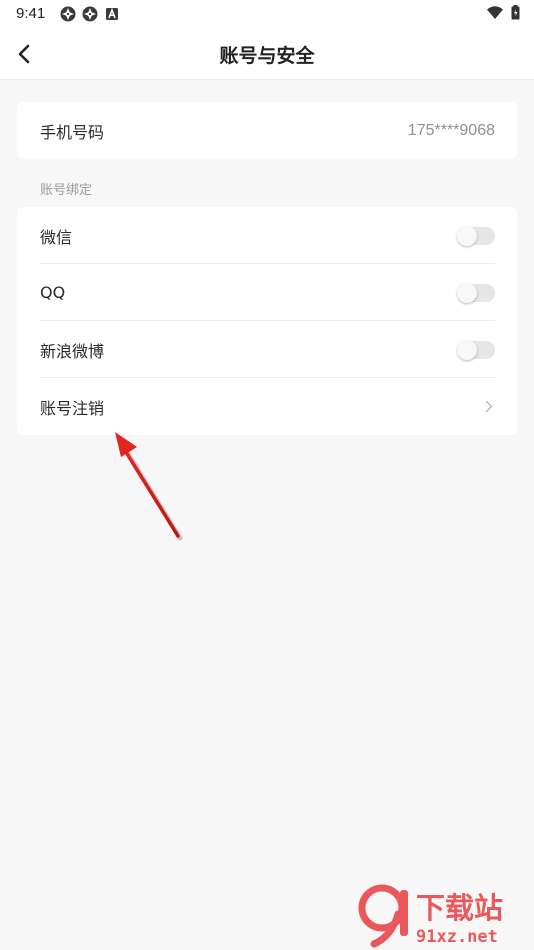 The image size is (534, 950). What do you see at coordinates (459, 908) in the screenshot?
I see `watermark-brand-text: 下载站` at bounding box center [459, 908].